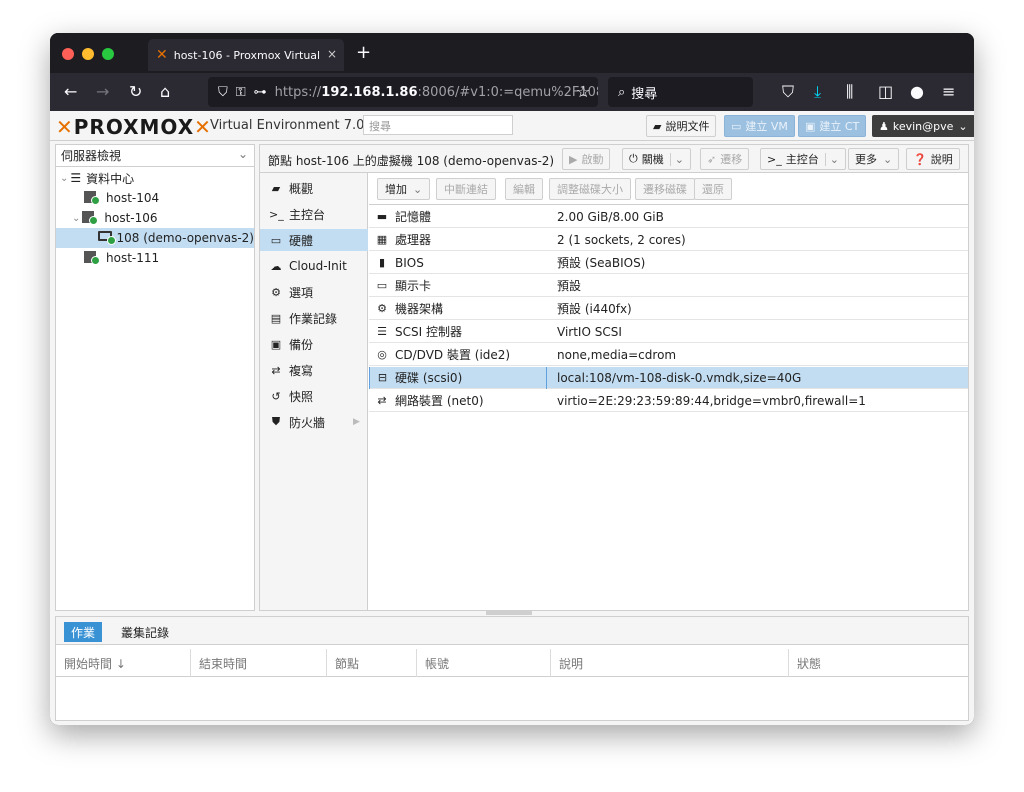  I want to click on home-icon: ⌂, so click(165, 92).